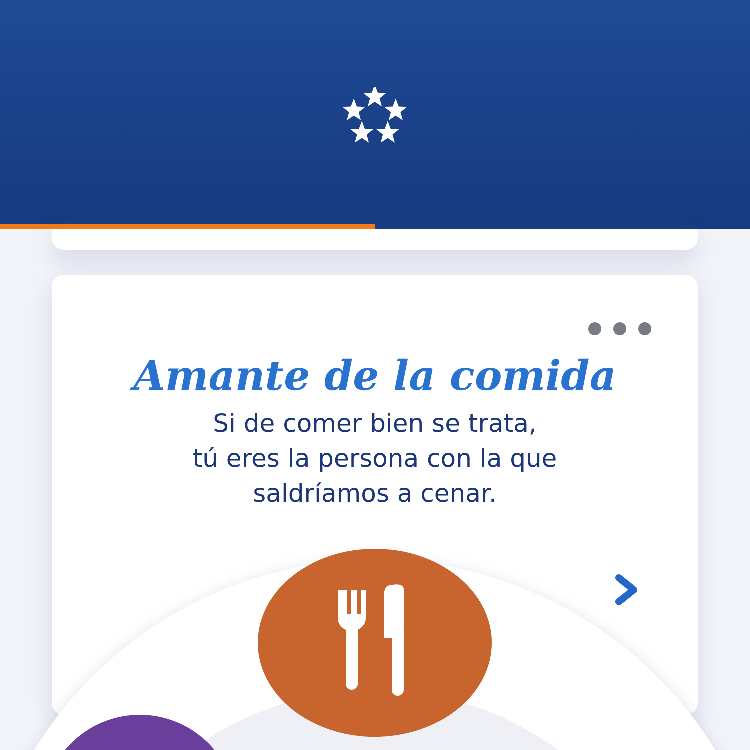  What do you see at coordinates (627, 590) in the screenshot?
I see `chevron-right-icon` at bounding box center [627, 590].